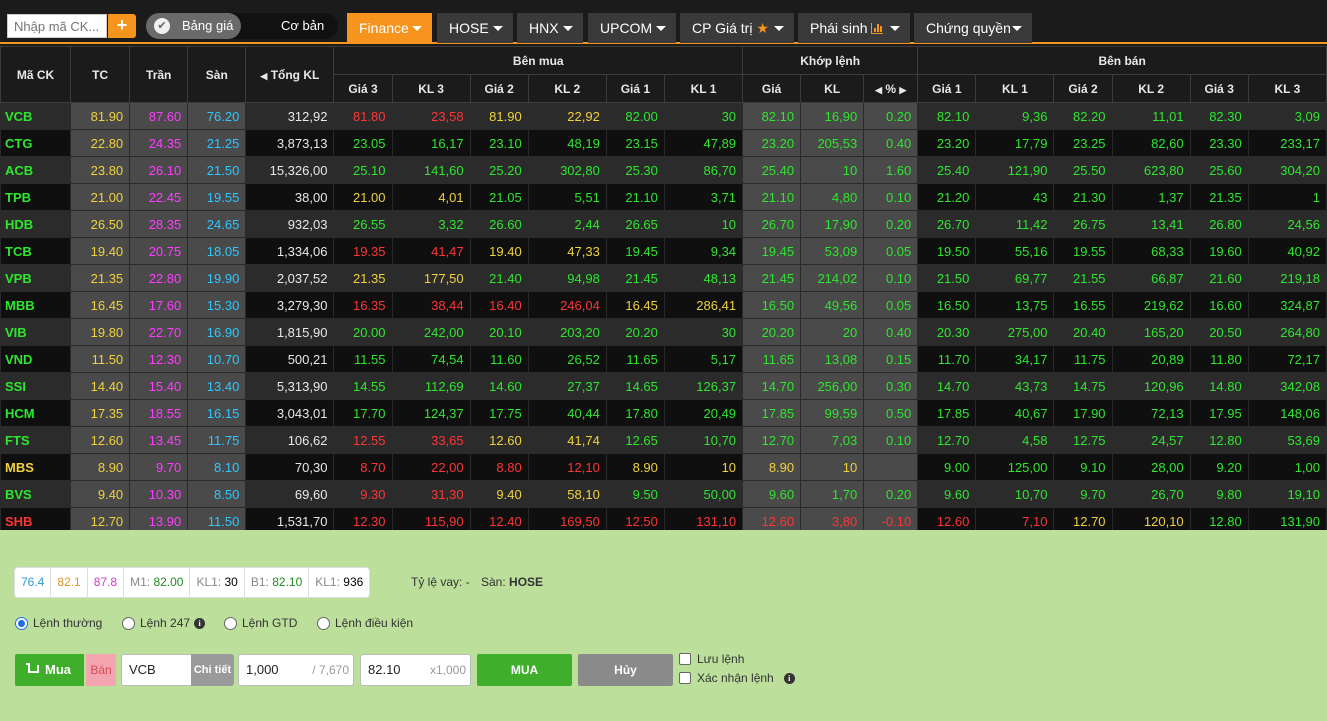  What do you see at coordinates (625, 670) in the screenshot?
I see `cancel-button: Hủy` at bounding box center [625, 670].